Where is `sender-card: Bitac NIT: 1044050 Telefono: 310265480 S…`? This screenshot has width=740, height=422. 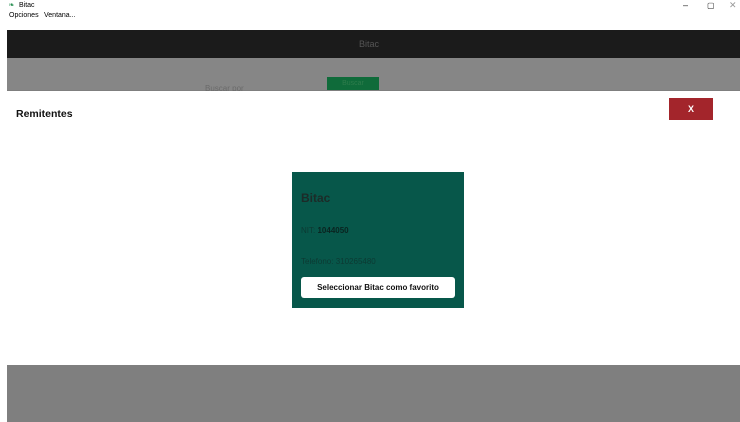 sender-card: Bitac NIT: 1044050 Telefono: 310265480 S… is located at coordinates (378, 240).